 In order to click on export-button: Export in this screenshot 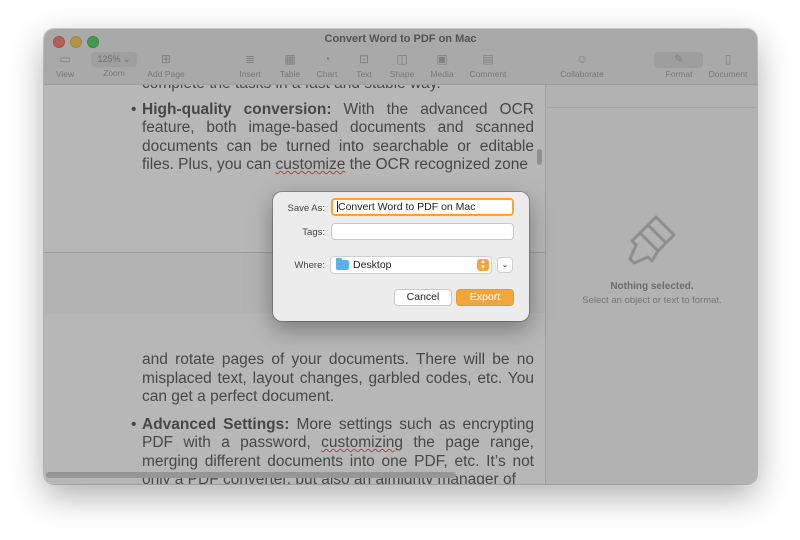, I will do `click(485, 297)`.